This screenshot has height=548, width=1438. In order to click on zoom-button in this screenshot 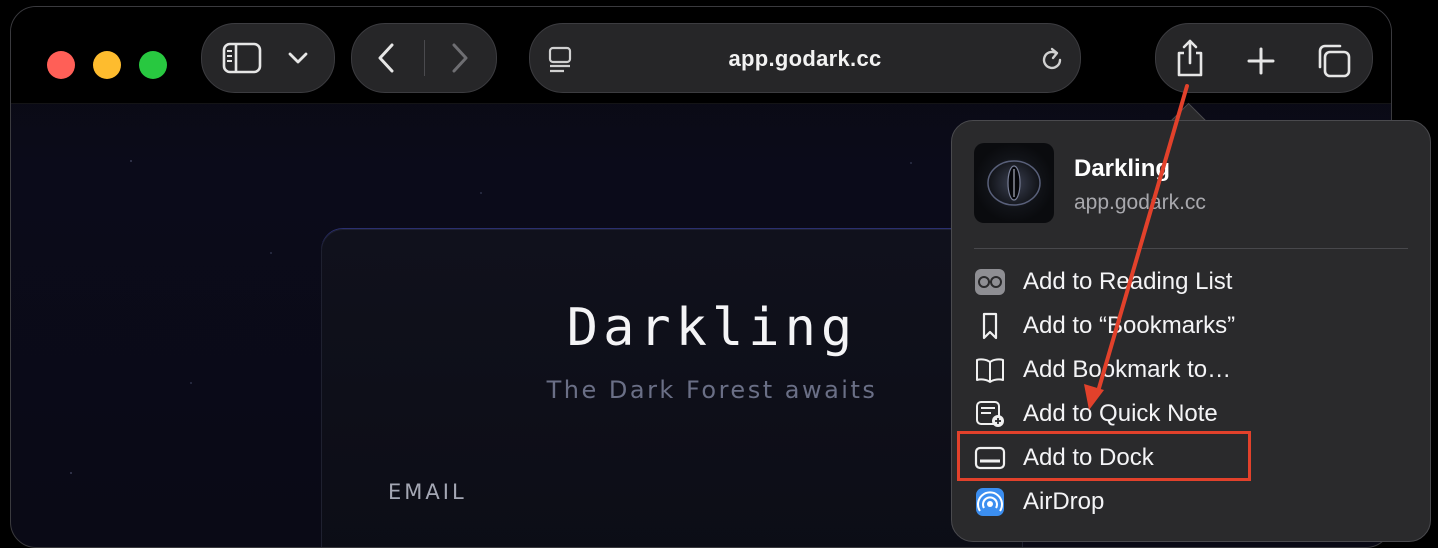, I will do `click(153, 65)`.